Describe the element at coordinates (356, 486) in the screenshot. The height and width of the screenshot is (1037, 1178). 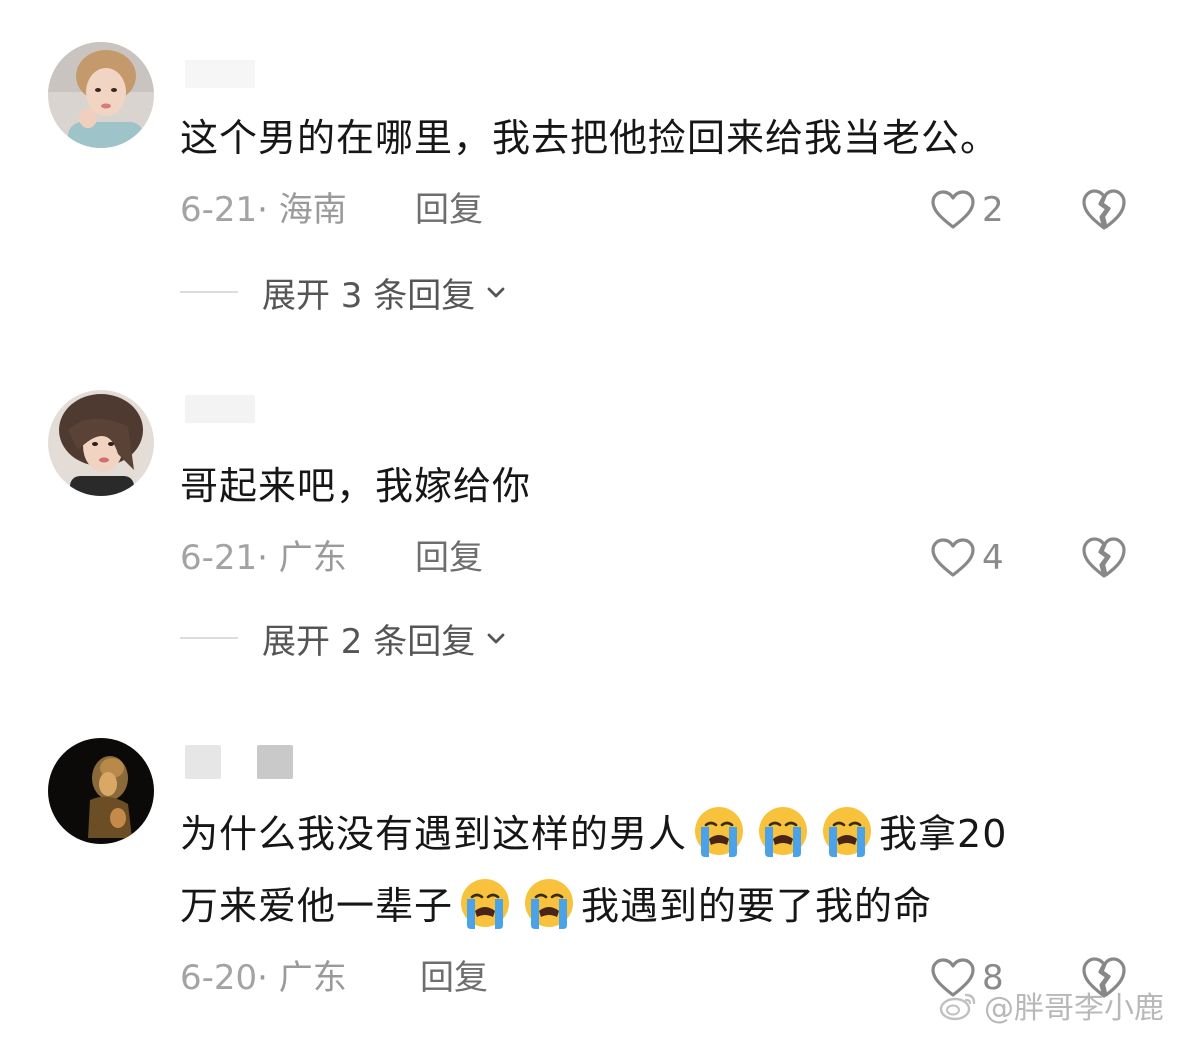
I see `comment-text: 哥起来吧，我嫁给你` at that location.